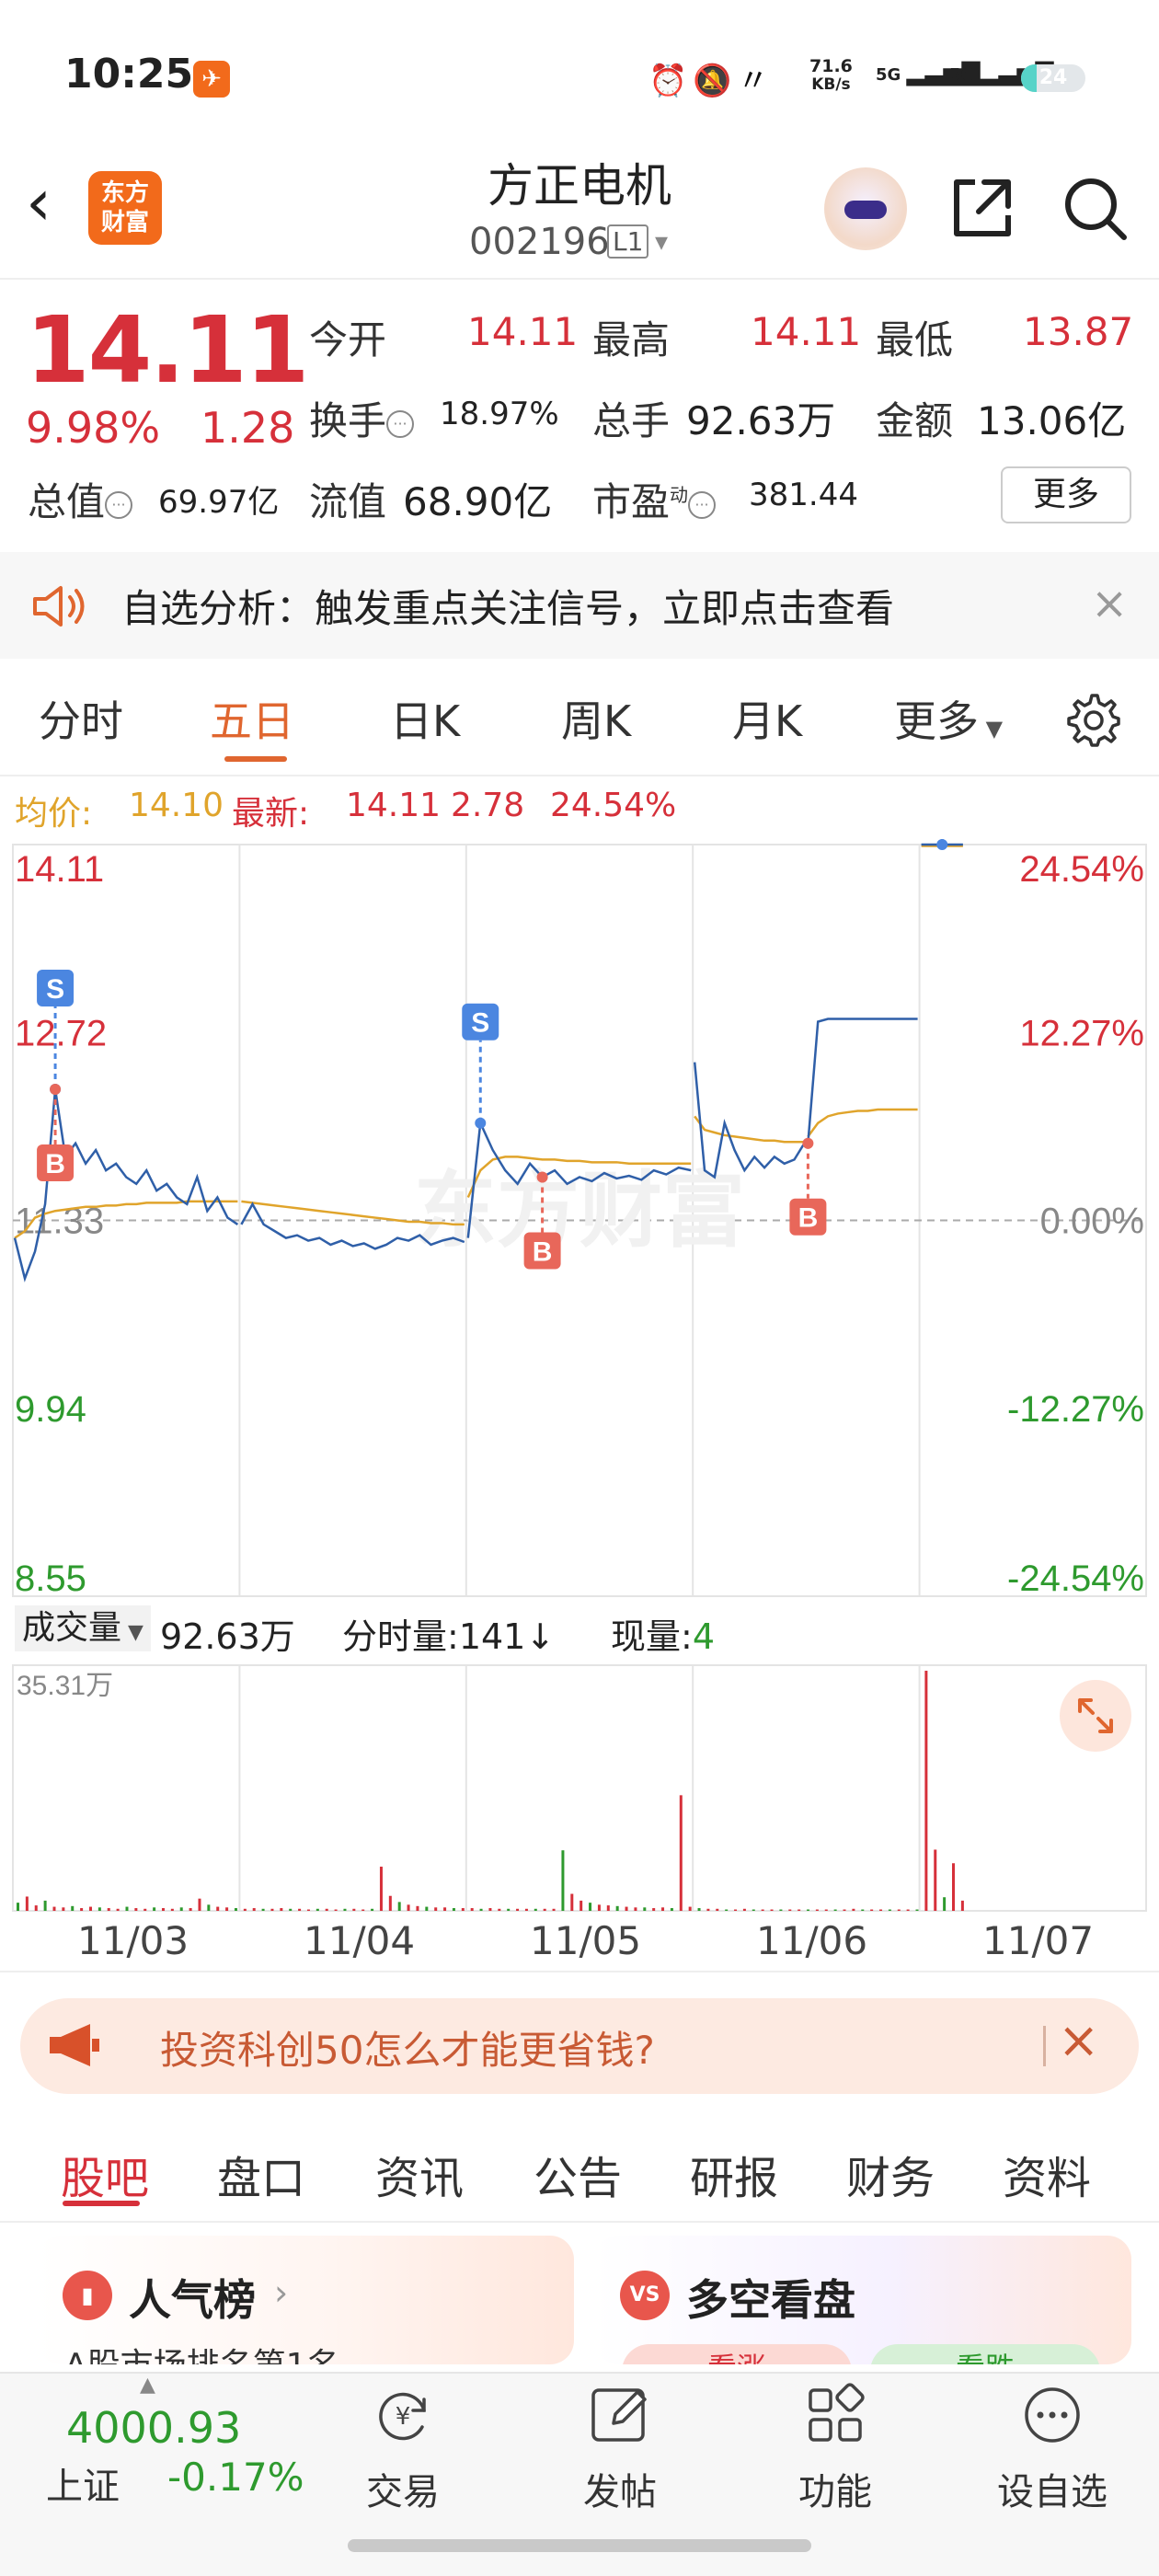 This screenshot has height=2576, width=1159. Describe the element at coordinates (402, 2449) in the screenshot. I see `nav-trade: ¥ 交易` at that location.